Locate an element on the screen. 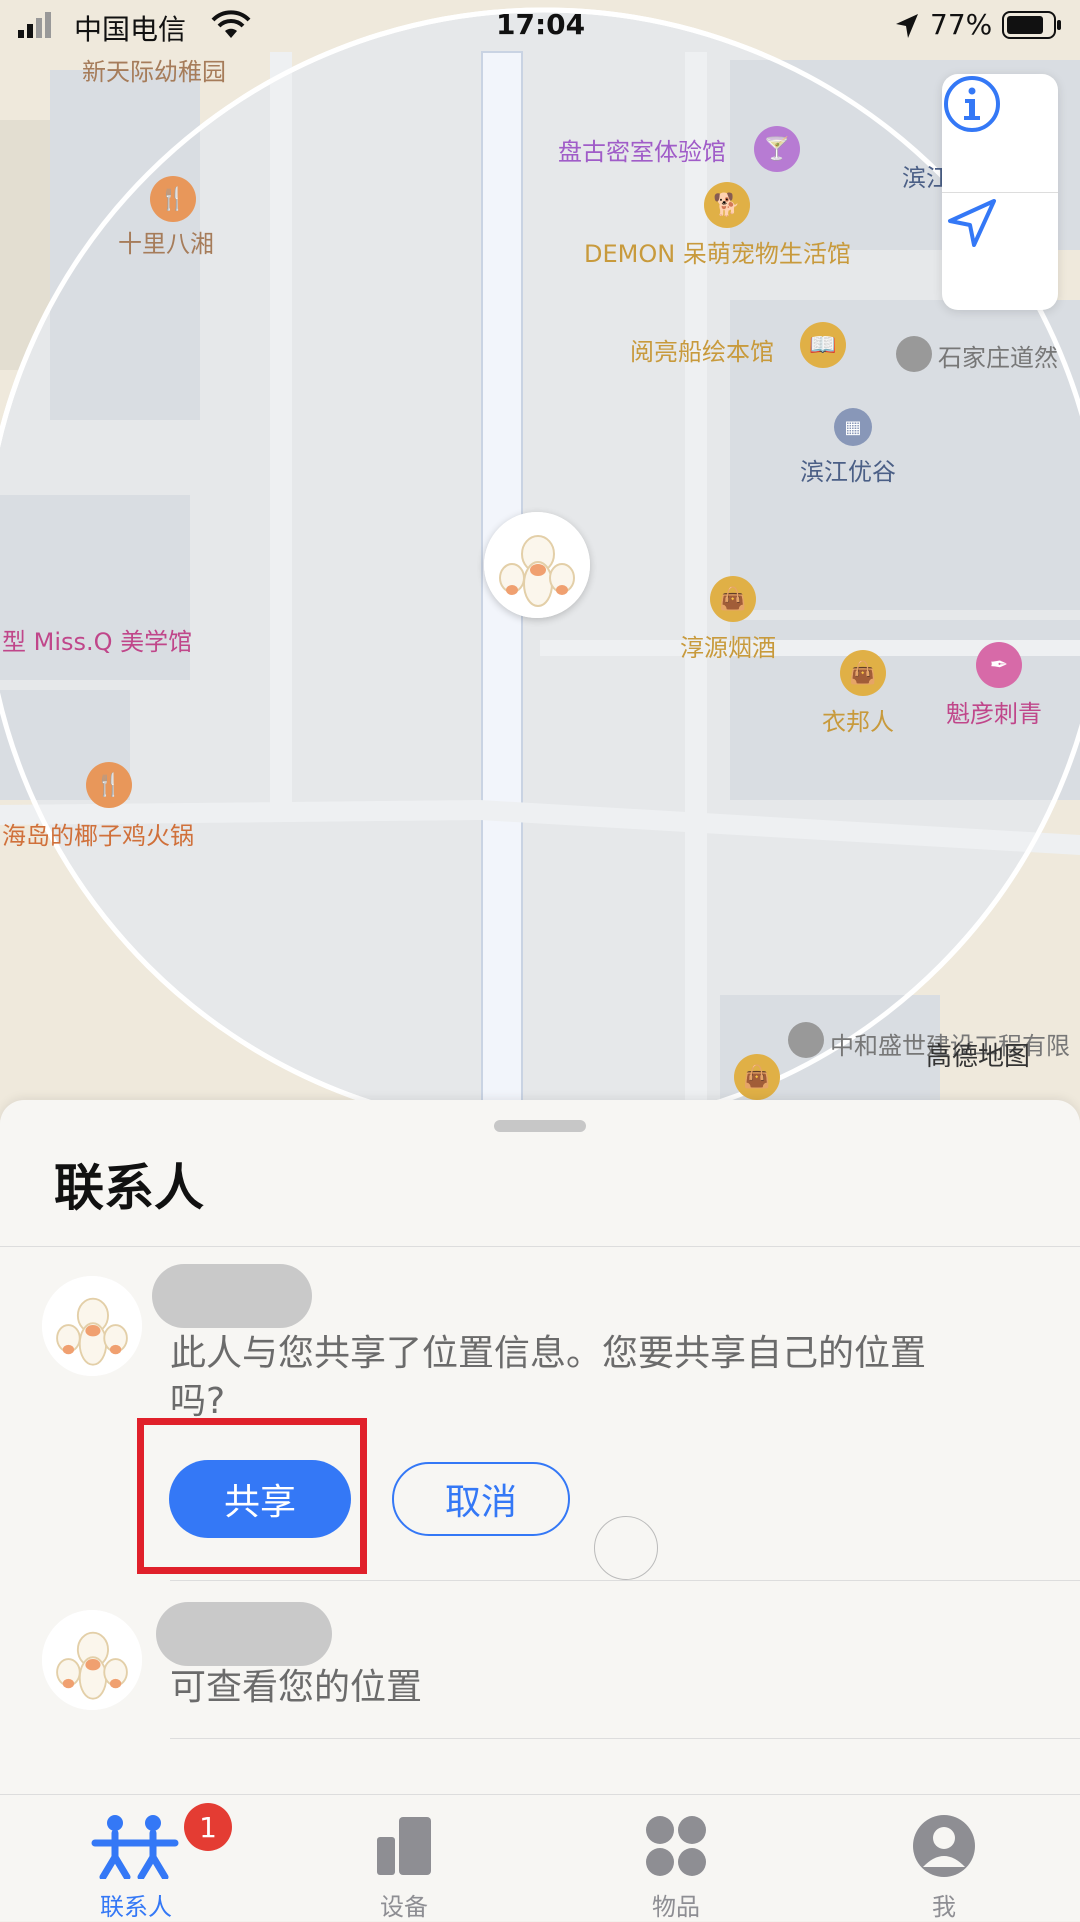 The width and height of the screenshot is (1080, 1922). location-services-icon is located at coordinates (907, 26).